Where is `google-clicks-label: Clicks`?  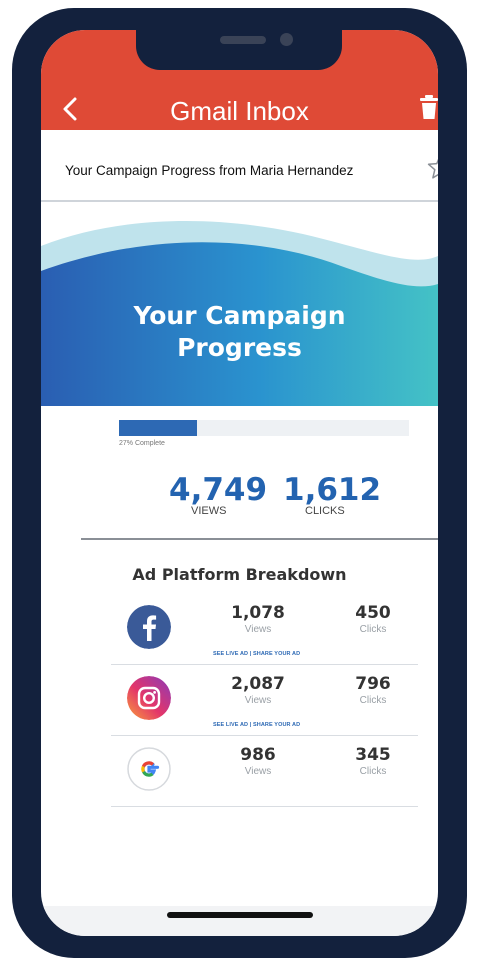
google-clicks-label: Clicks is located at coordinates (373, 771).